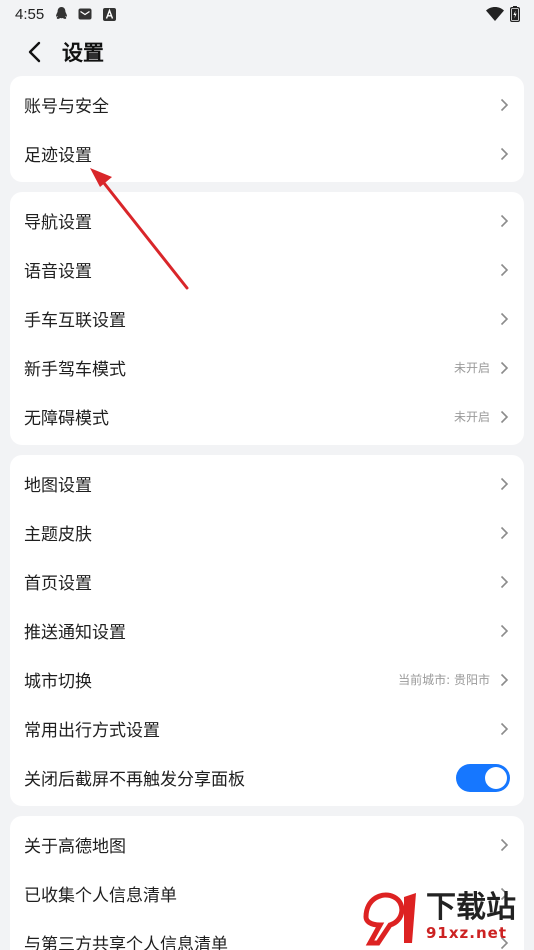 The image size is (534, 950). I want to click on row-travel-mode-settings: 常用出行方式设置, so click(267, 728).